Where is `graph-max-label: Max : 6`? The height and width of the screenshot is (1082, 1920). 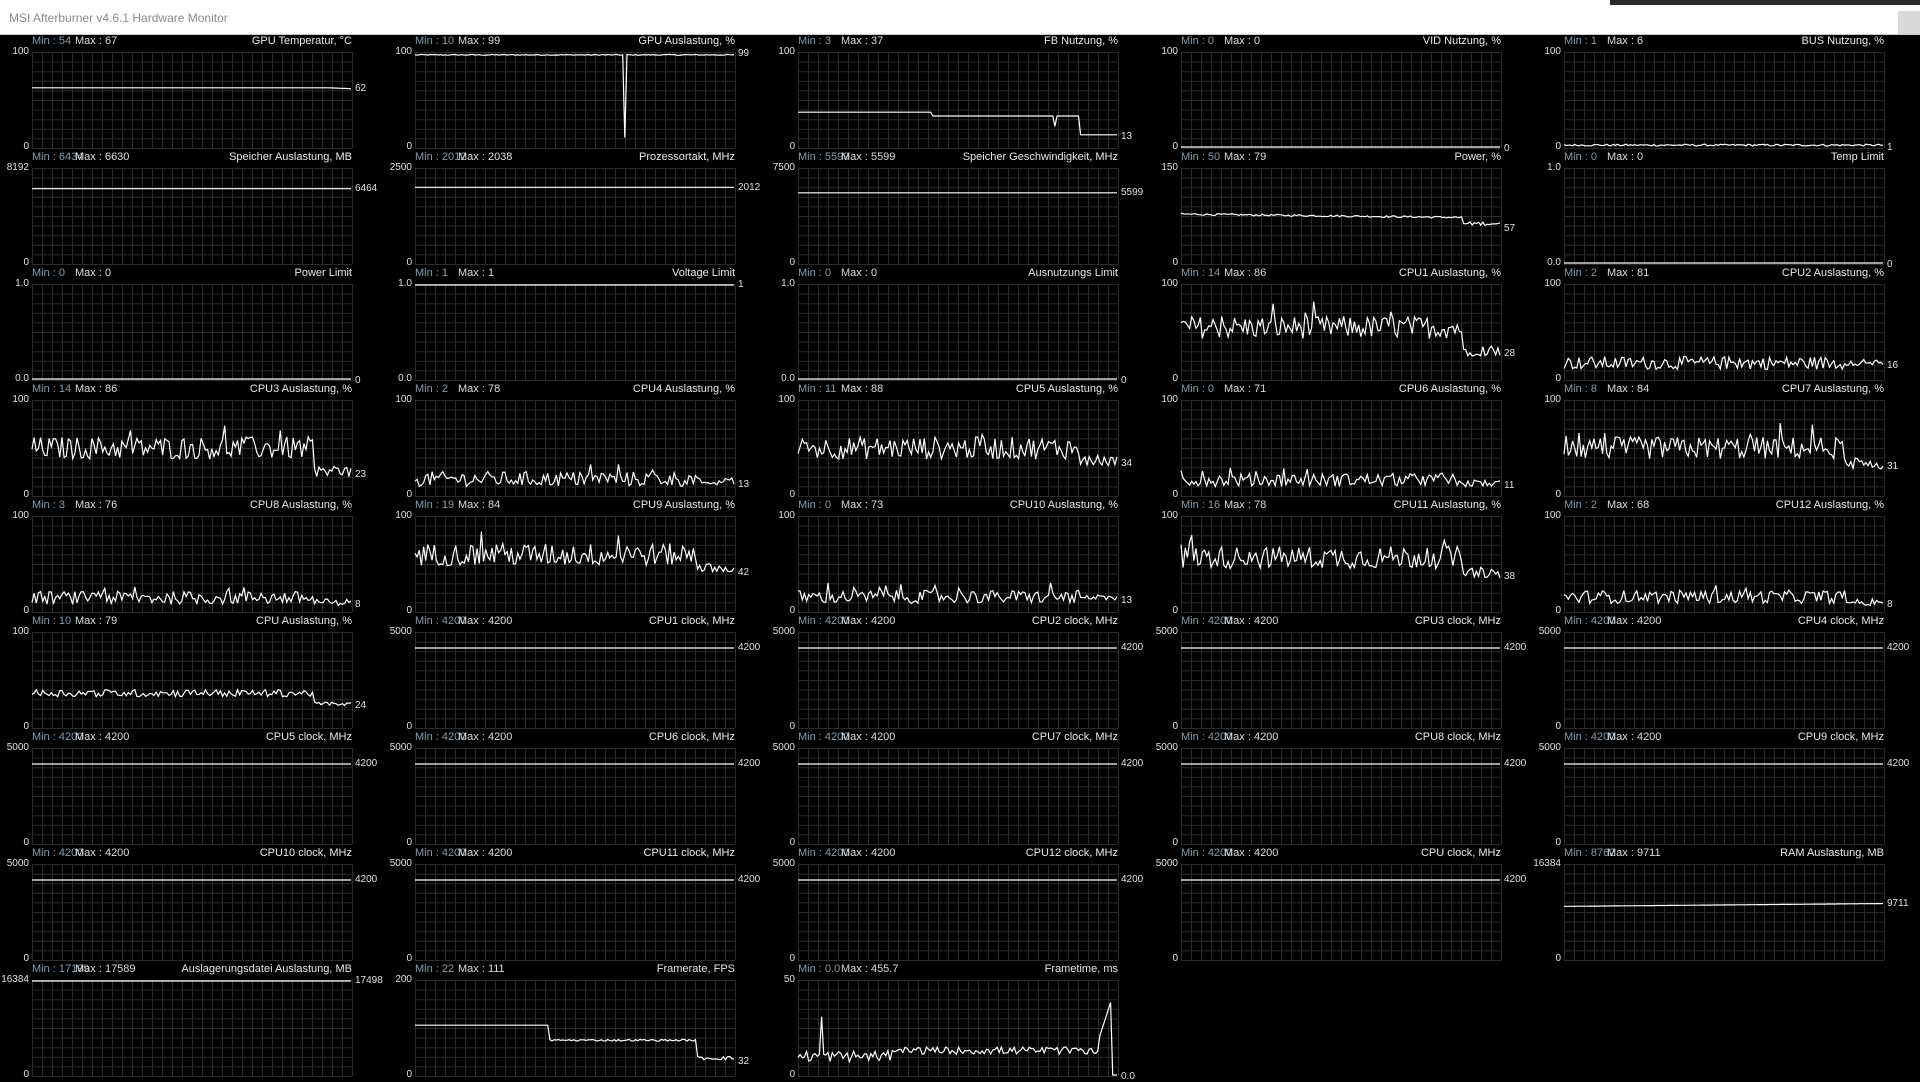 graph-max-label: Max : 6 is located at coordinates (1625, 41).